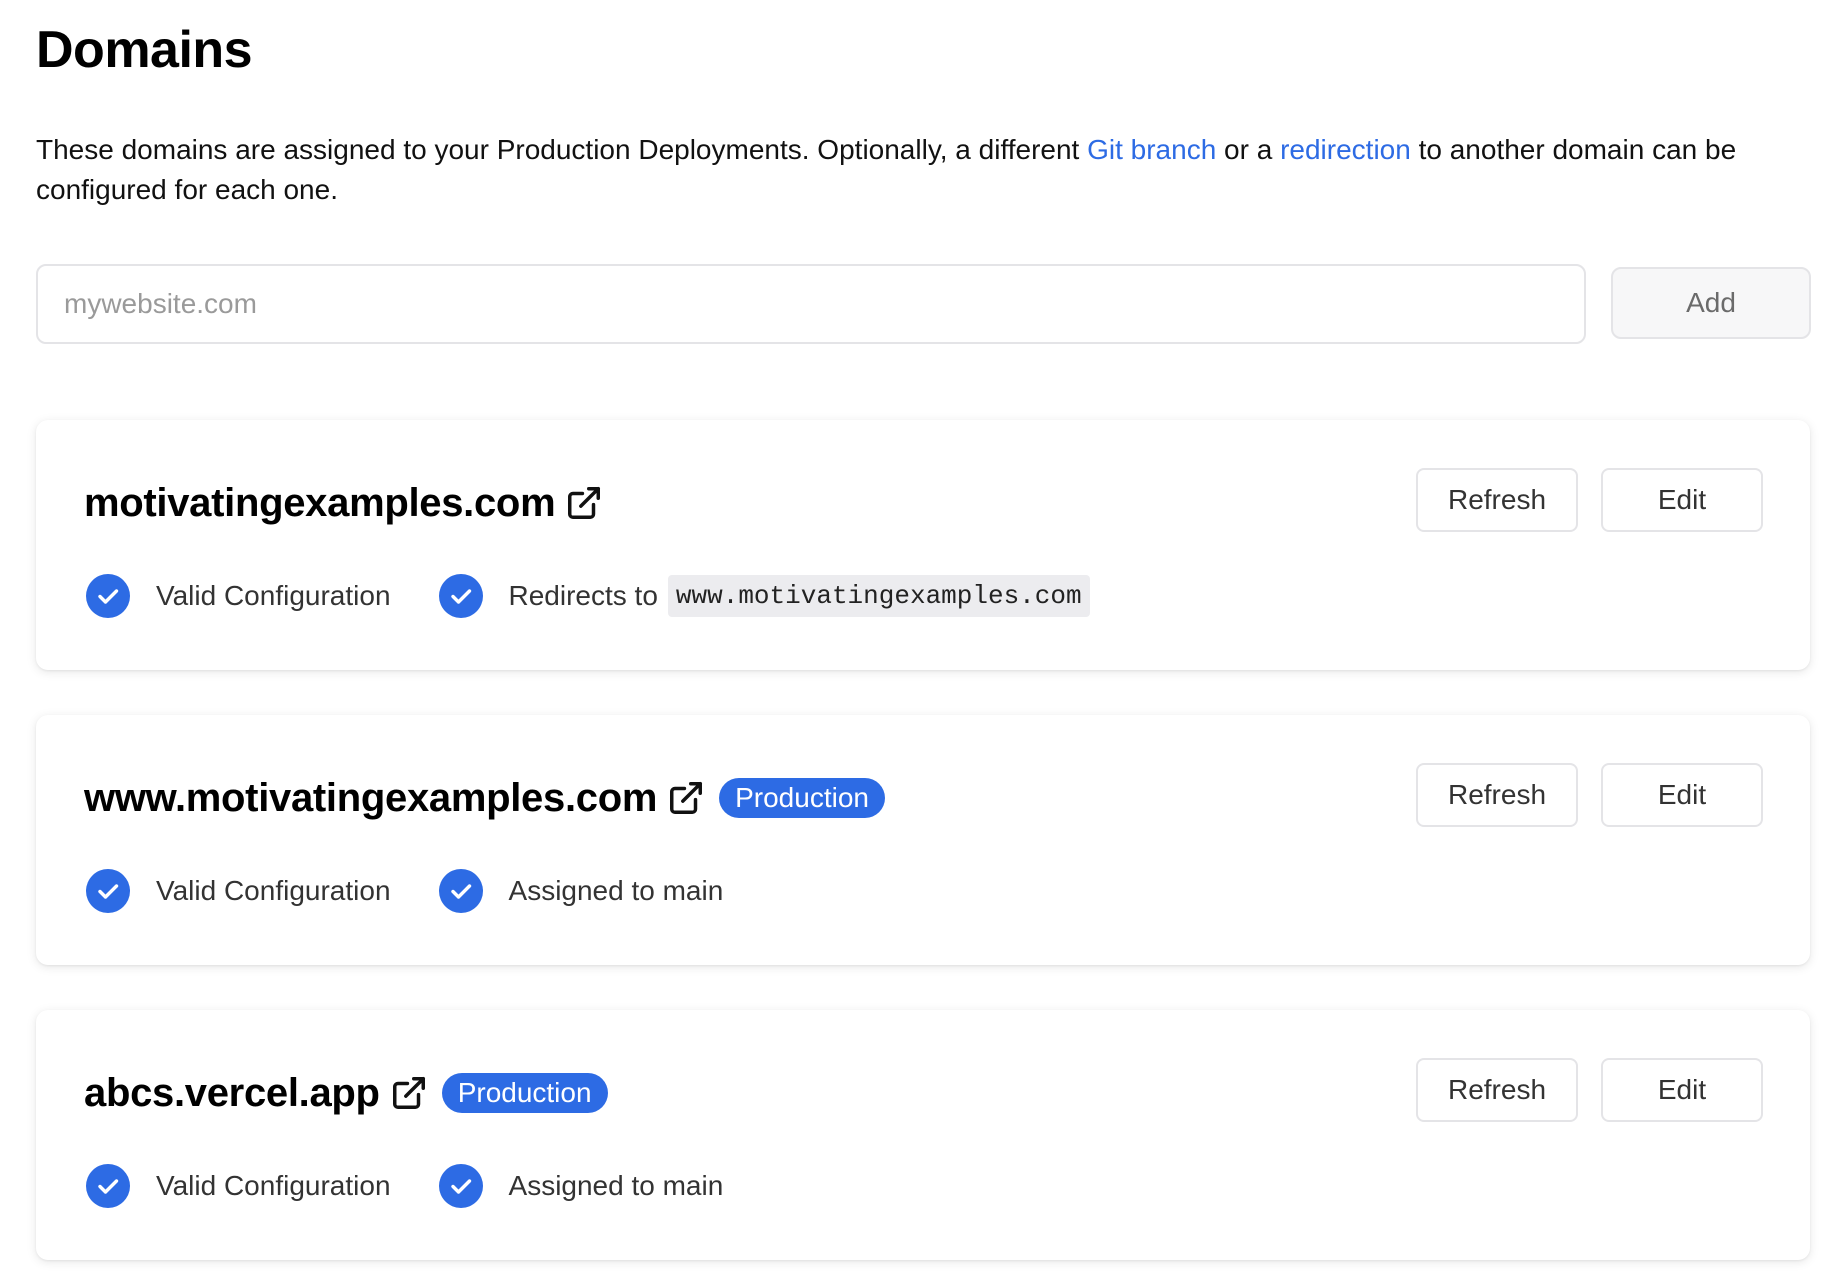 This screenshot has height=1284, width=1834. Describe the element at coordinates (144, 50) in the screenshot. I see `page-title: Domains` at that location.